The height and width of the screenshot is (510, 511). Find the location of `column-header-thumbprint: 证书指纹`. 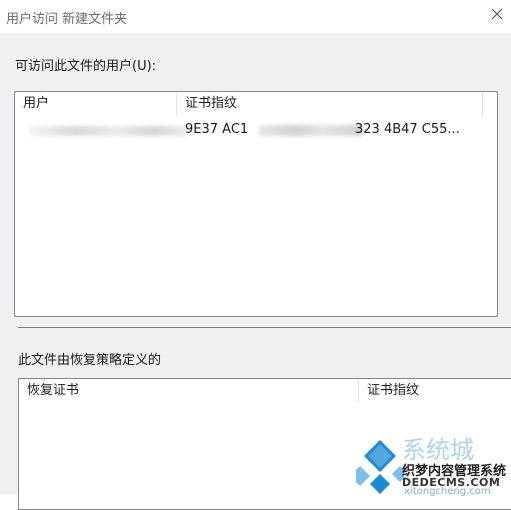

column-header-thumbprint: 证书指纹 is located at coordinates (330, 104).